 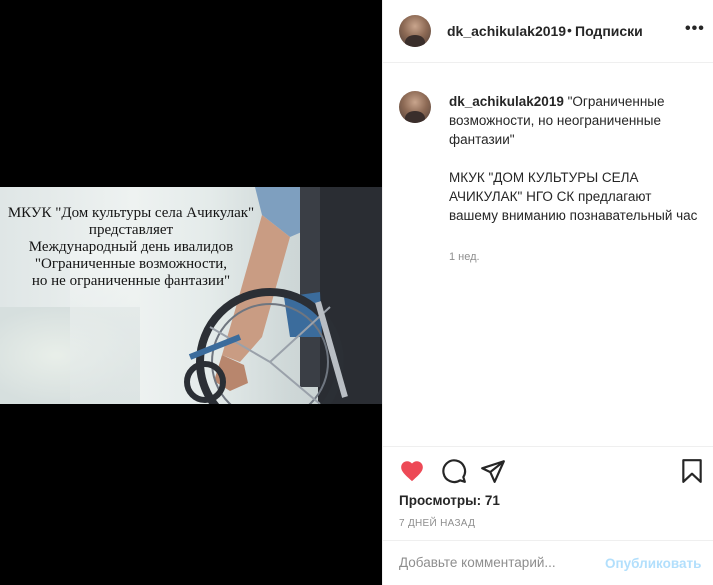 I want to click on more-icon: •••, so click(x=695, y=29).